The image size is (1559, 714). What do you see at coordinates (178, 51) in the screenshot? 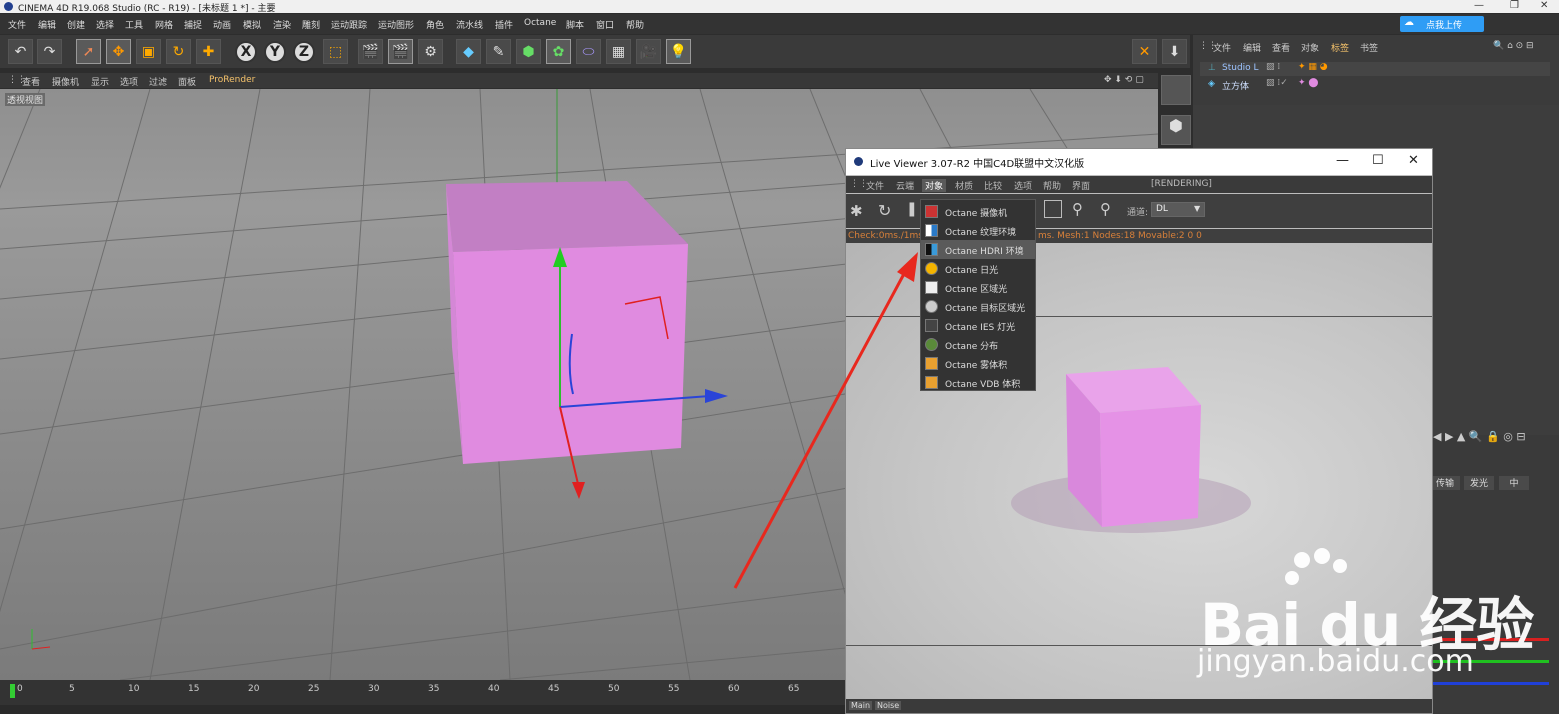
I see `rotate-tool-button: ↻` at bounding box center [178, 51].